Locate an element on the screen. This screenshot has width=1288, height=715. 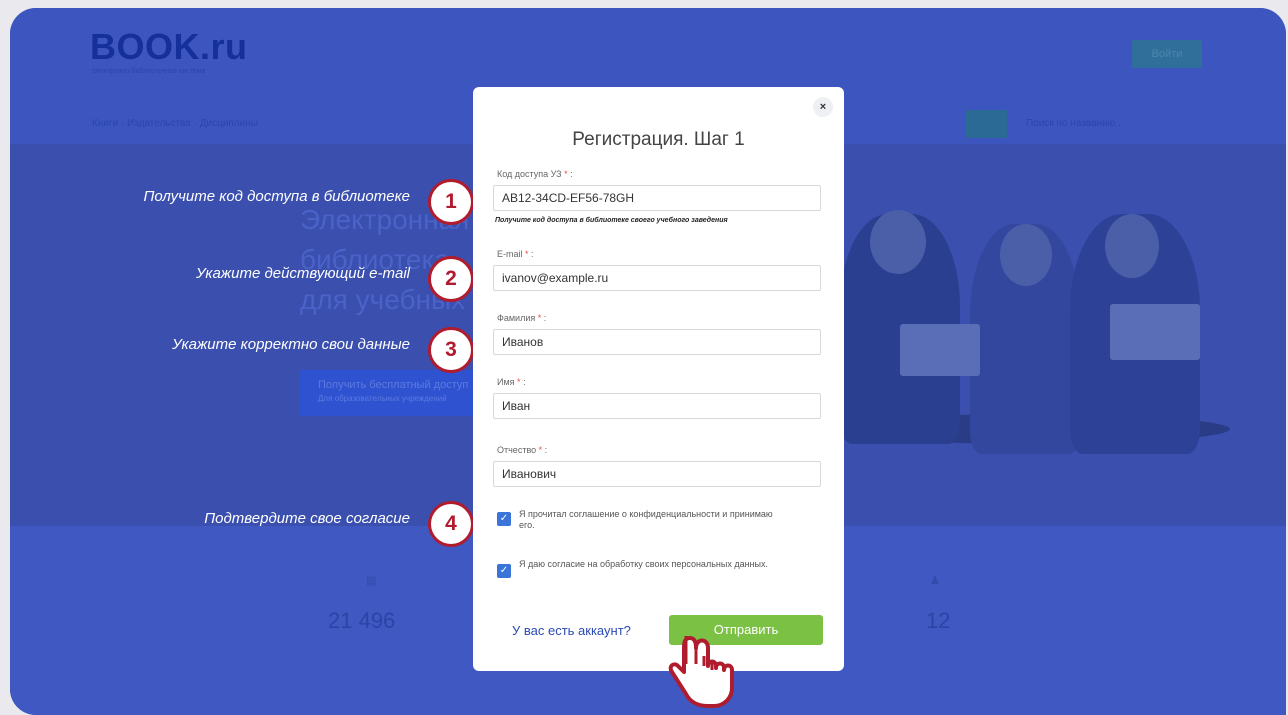
callout-text: Получите код доступа в библиотеке is located at coordinates (276, 196).